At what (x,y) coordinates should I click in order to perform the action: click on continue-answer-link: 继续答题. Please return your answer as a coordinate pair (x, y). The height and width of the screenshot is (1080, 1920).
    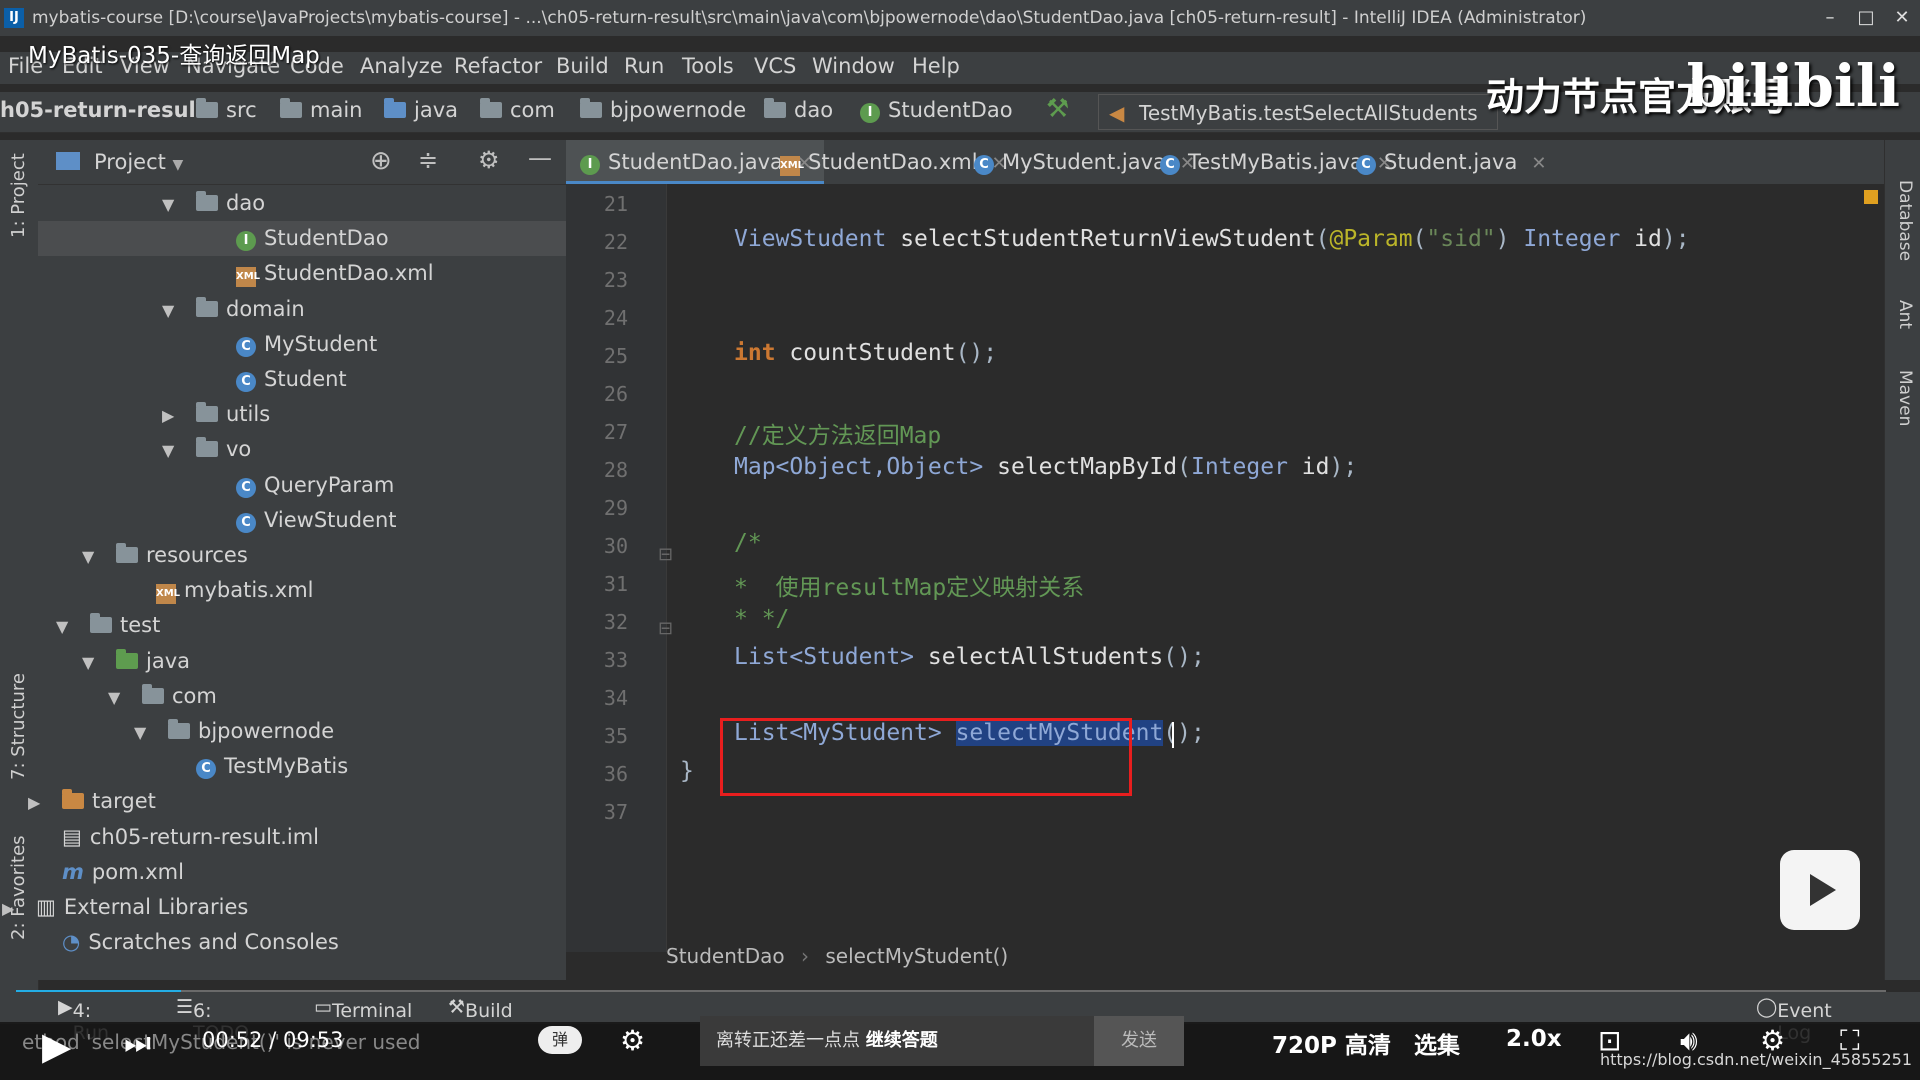
    Looking at the image, I should click on (902, 1040).